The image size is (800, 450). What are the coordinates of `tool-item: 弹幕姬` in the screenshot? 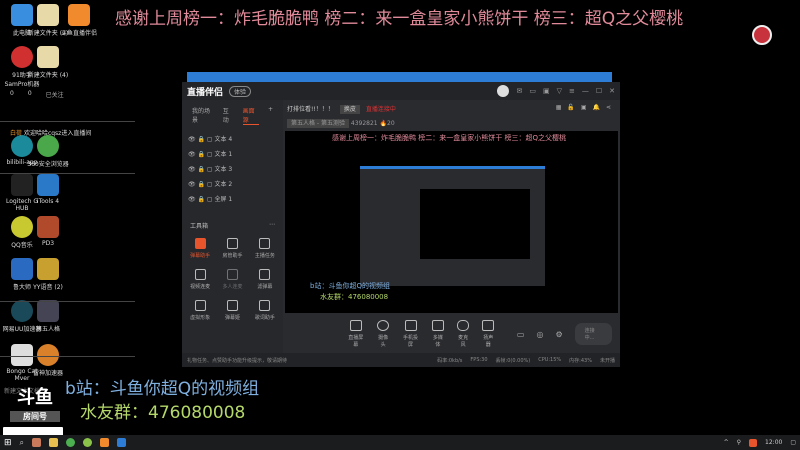 It's located at (232, 310).